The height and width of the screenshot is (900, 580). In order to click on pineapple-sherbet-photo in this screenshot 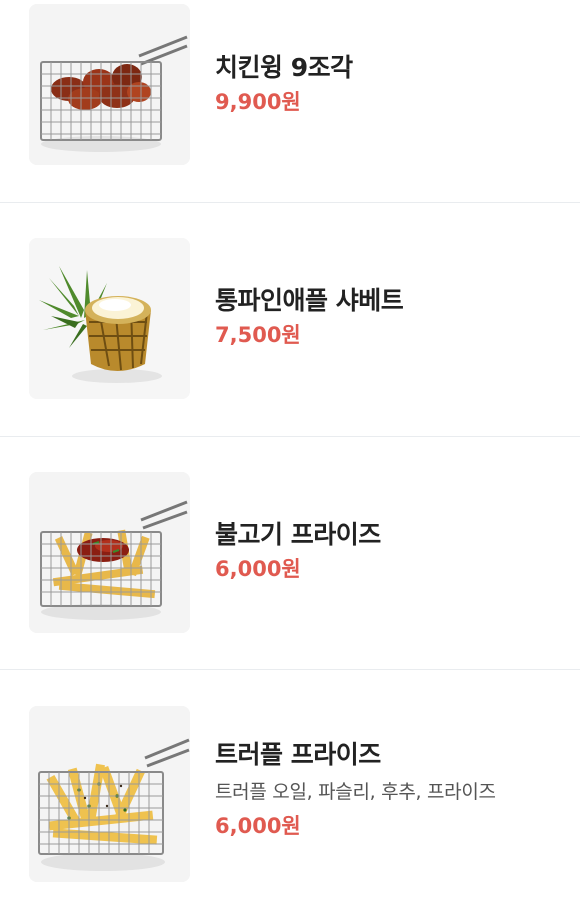, I will do `click(109, 318)`.